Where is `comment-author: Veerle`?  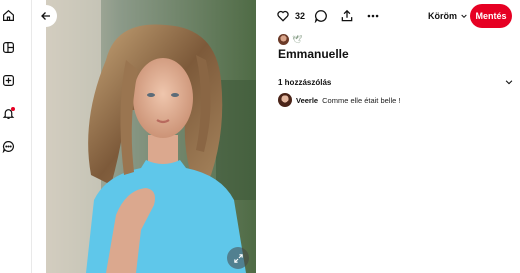 comment-author: Veerle is located at coordinates (307, 100).